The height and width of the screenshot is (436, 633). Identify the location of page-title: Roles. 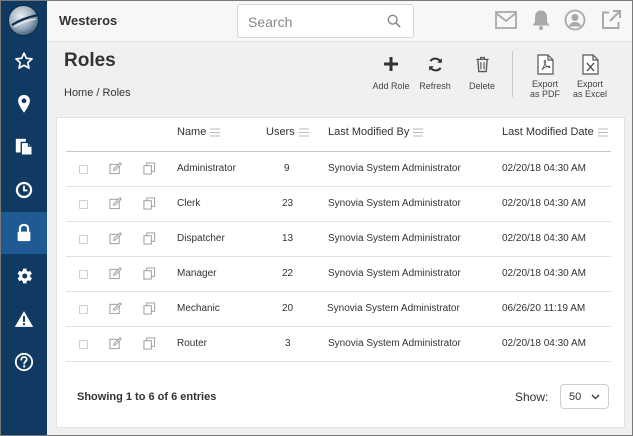
(90, 60).